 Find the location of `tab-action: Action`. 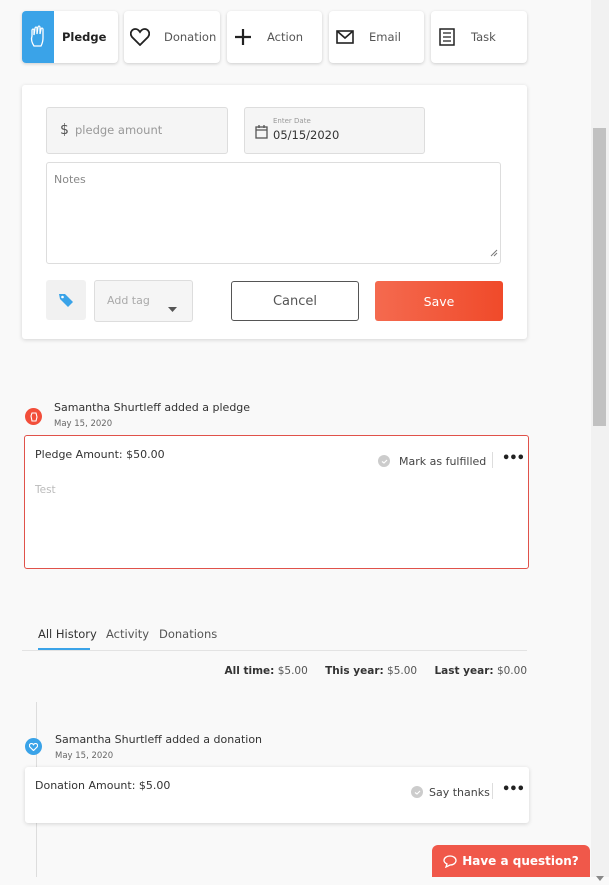

tab-action: Action is located at coordinates (274, 37).